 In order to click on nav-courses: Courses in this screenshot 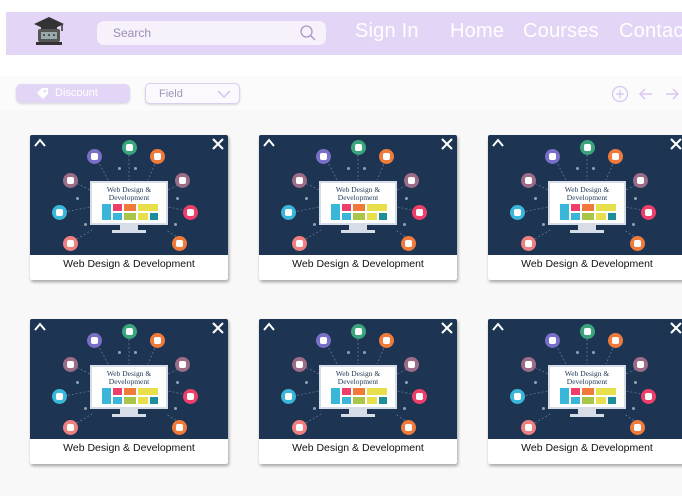, I will do `click(561, 31)`.